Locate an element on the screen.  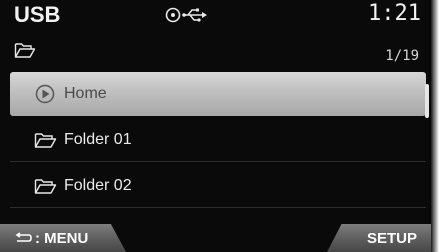
softkey-bar: : MENU SETUP is located at coordinates (215, 235).